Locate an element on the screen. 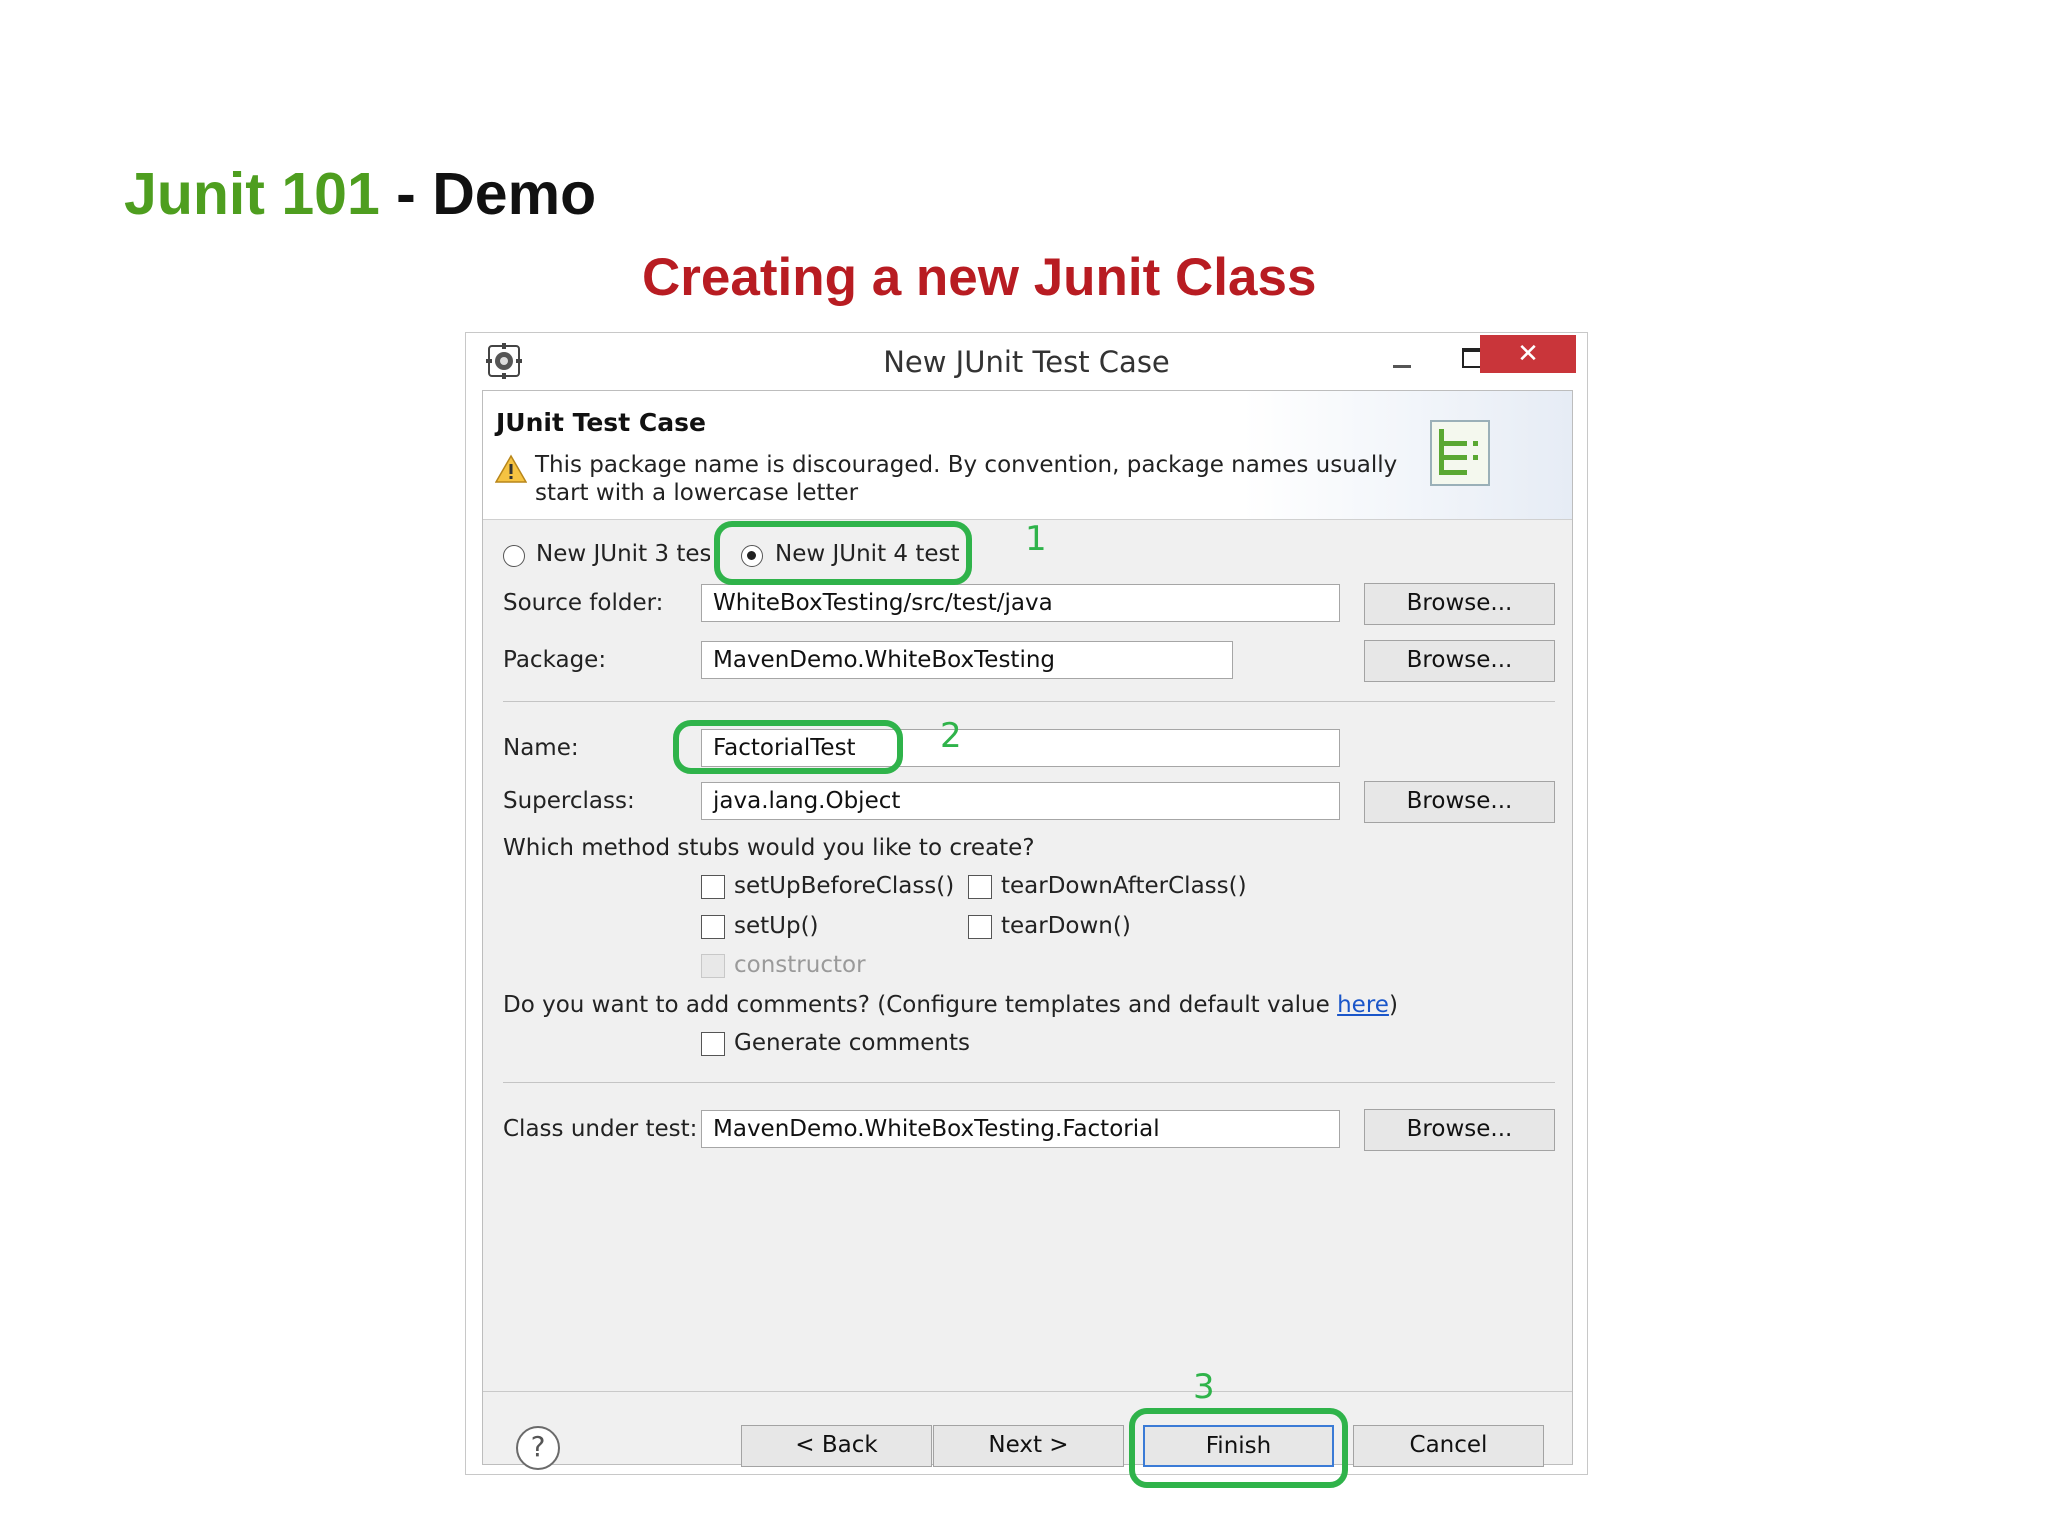 The width and height of the screenshot is (2048, 1536). junit3-label: New JUnit 3 test is located at coordinates (628, 554).